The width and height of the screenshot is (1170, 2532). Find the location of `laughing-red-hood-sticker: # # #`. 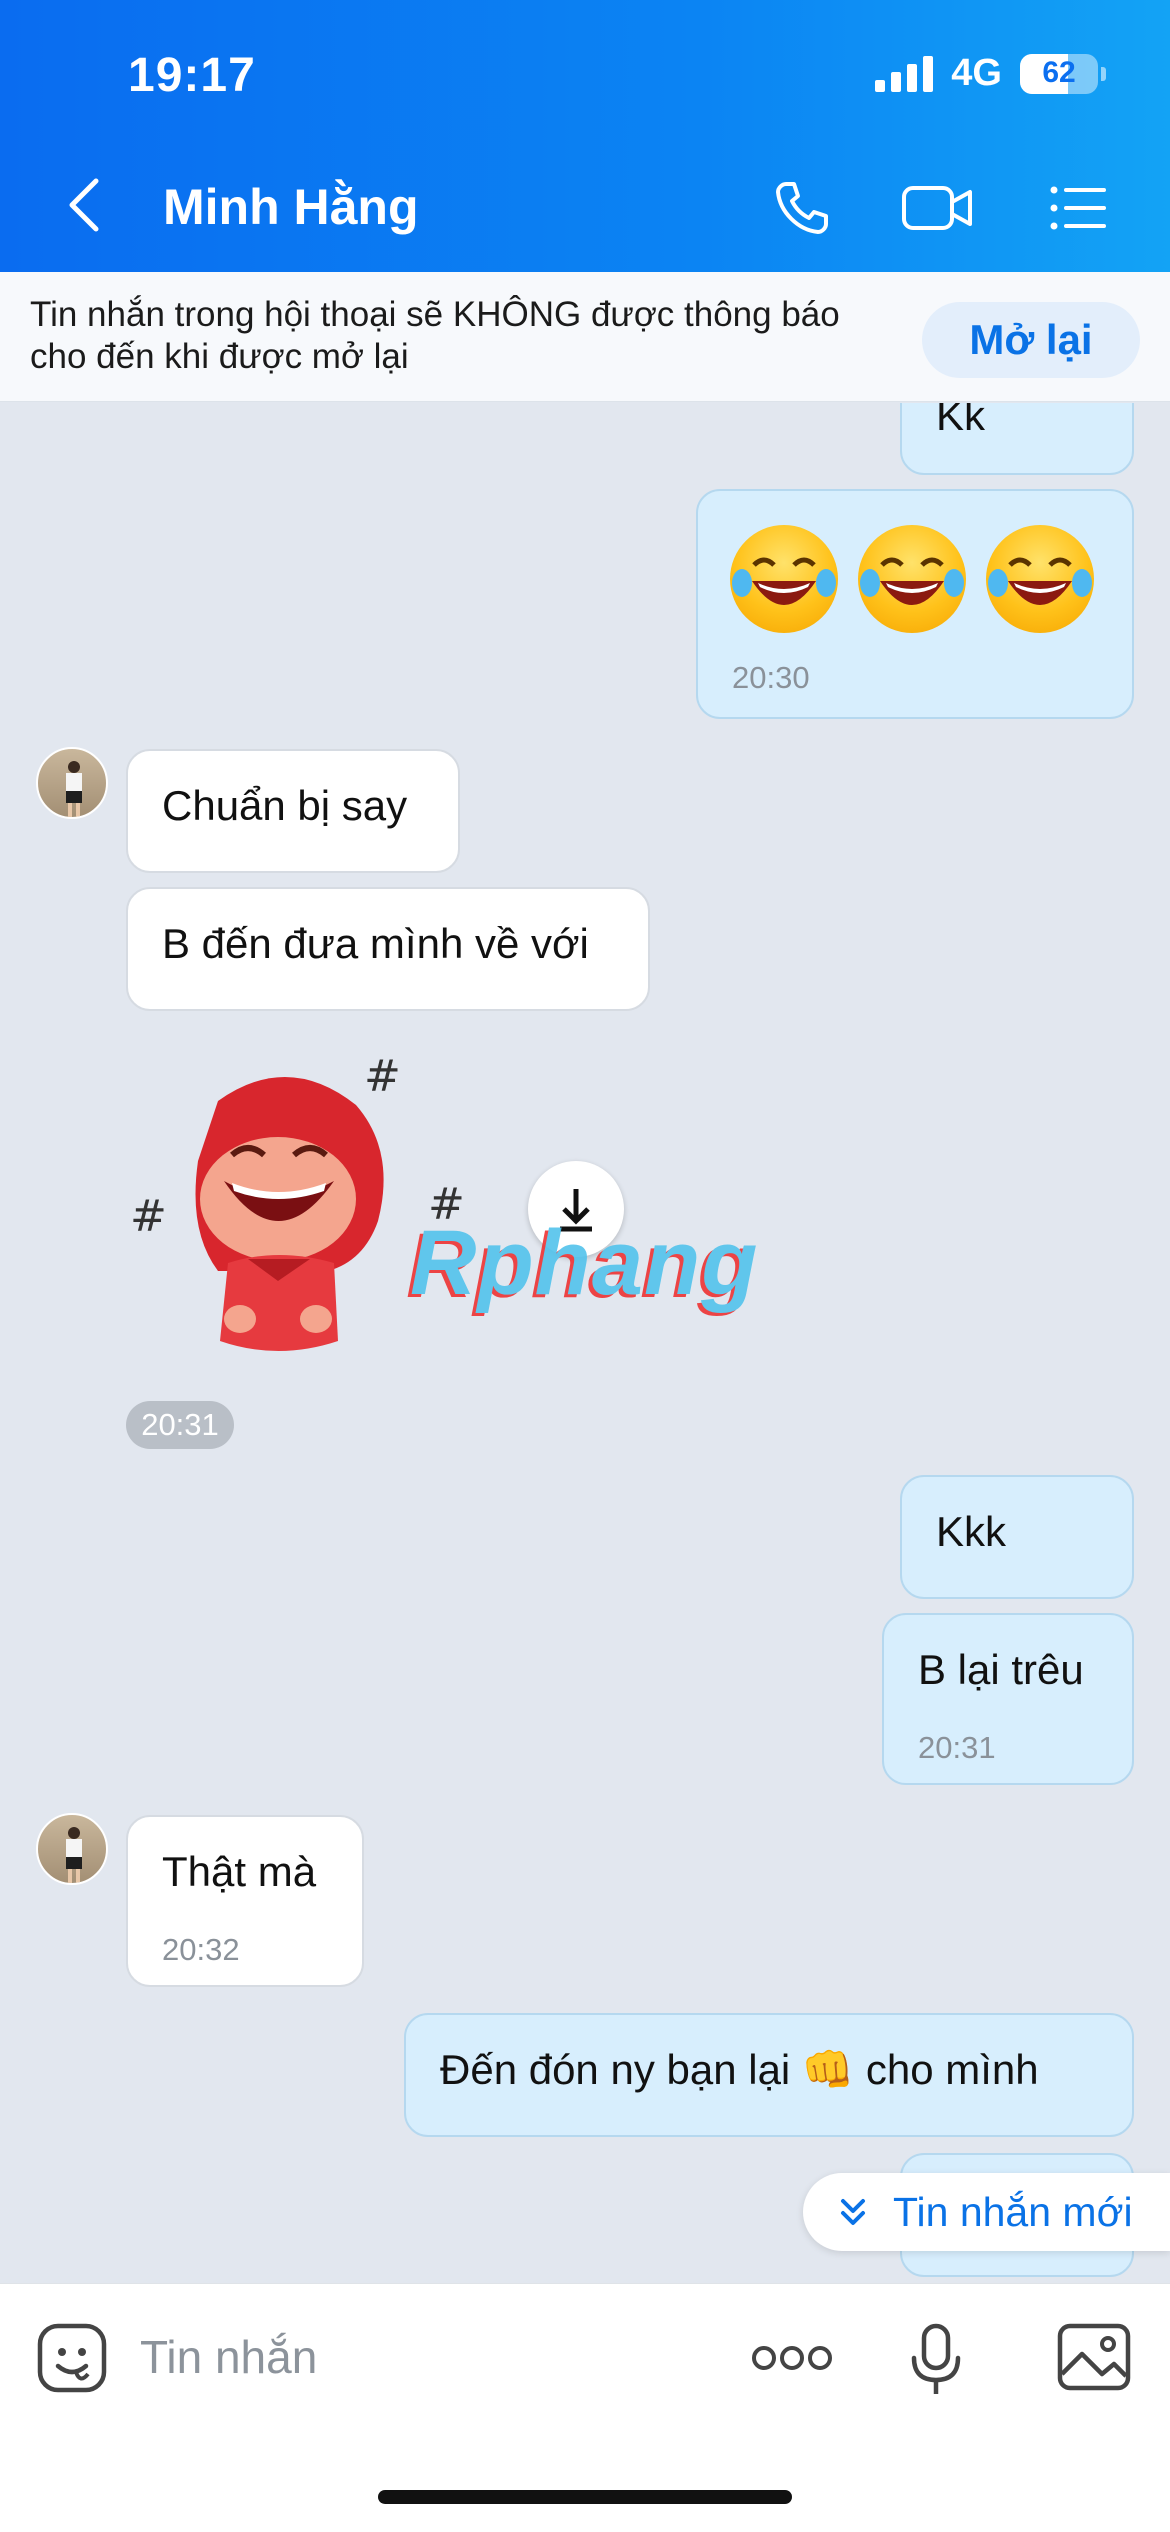

laughing-red-hood-sticker: # # # is located at coordinates (308, 1206).